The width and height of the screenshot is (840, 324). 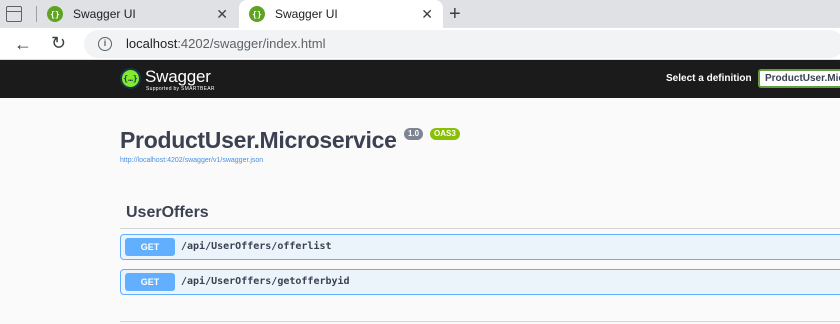 I want to click on definition-select: ProductUser.Microservice v1, so click(x=799, y=78).